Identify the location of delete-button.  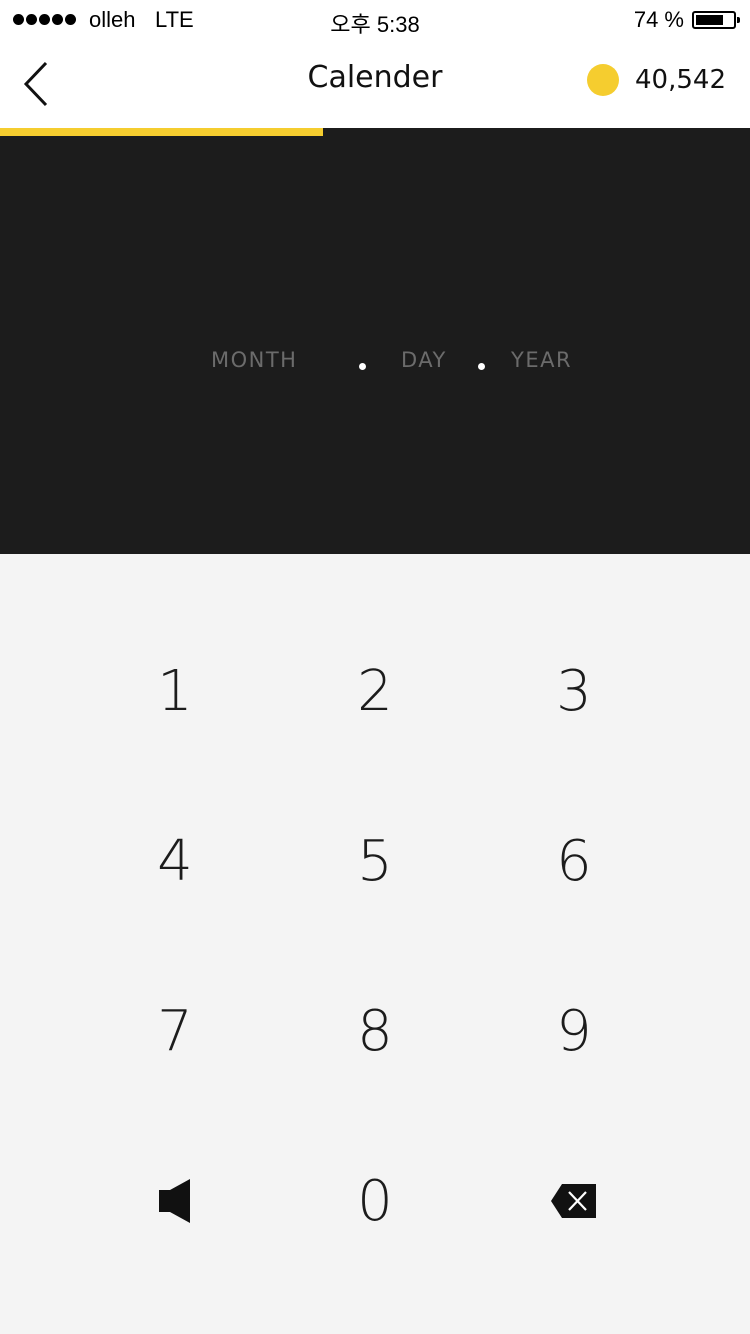
(574, 1201).